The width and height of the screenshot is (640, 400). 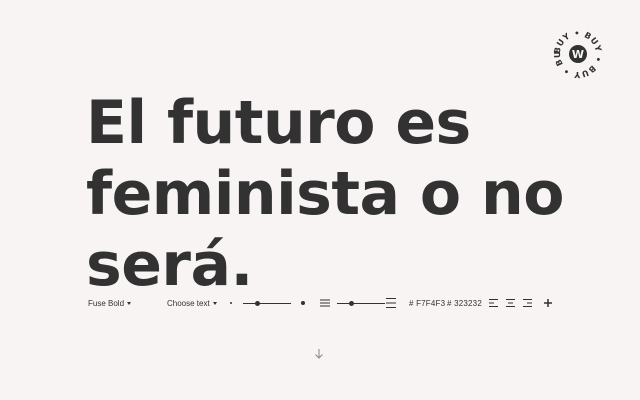 What do you see at coordinates (188, 303) in the screenshot?
I see `text-select-label: Choose text` at bounding box center [188, 303].